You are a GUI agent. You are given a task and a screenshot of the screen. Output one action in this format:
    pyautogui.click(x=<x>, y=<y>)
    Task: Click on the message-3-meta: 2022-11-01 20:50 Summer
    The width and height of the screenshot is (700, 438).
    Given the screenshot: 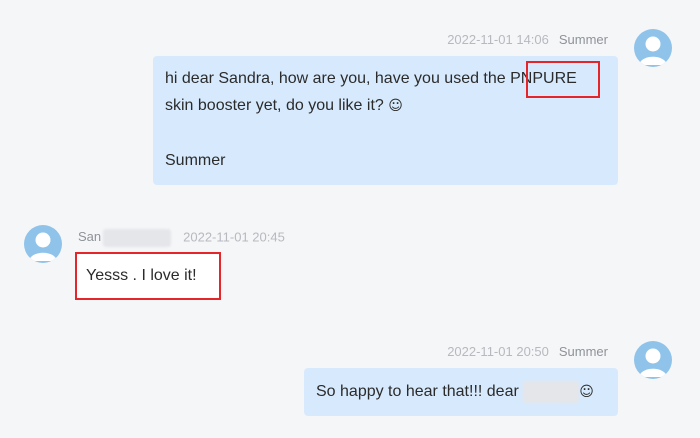 What is the action you would take?
    pyautogui.click(x=527, y=351)
    